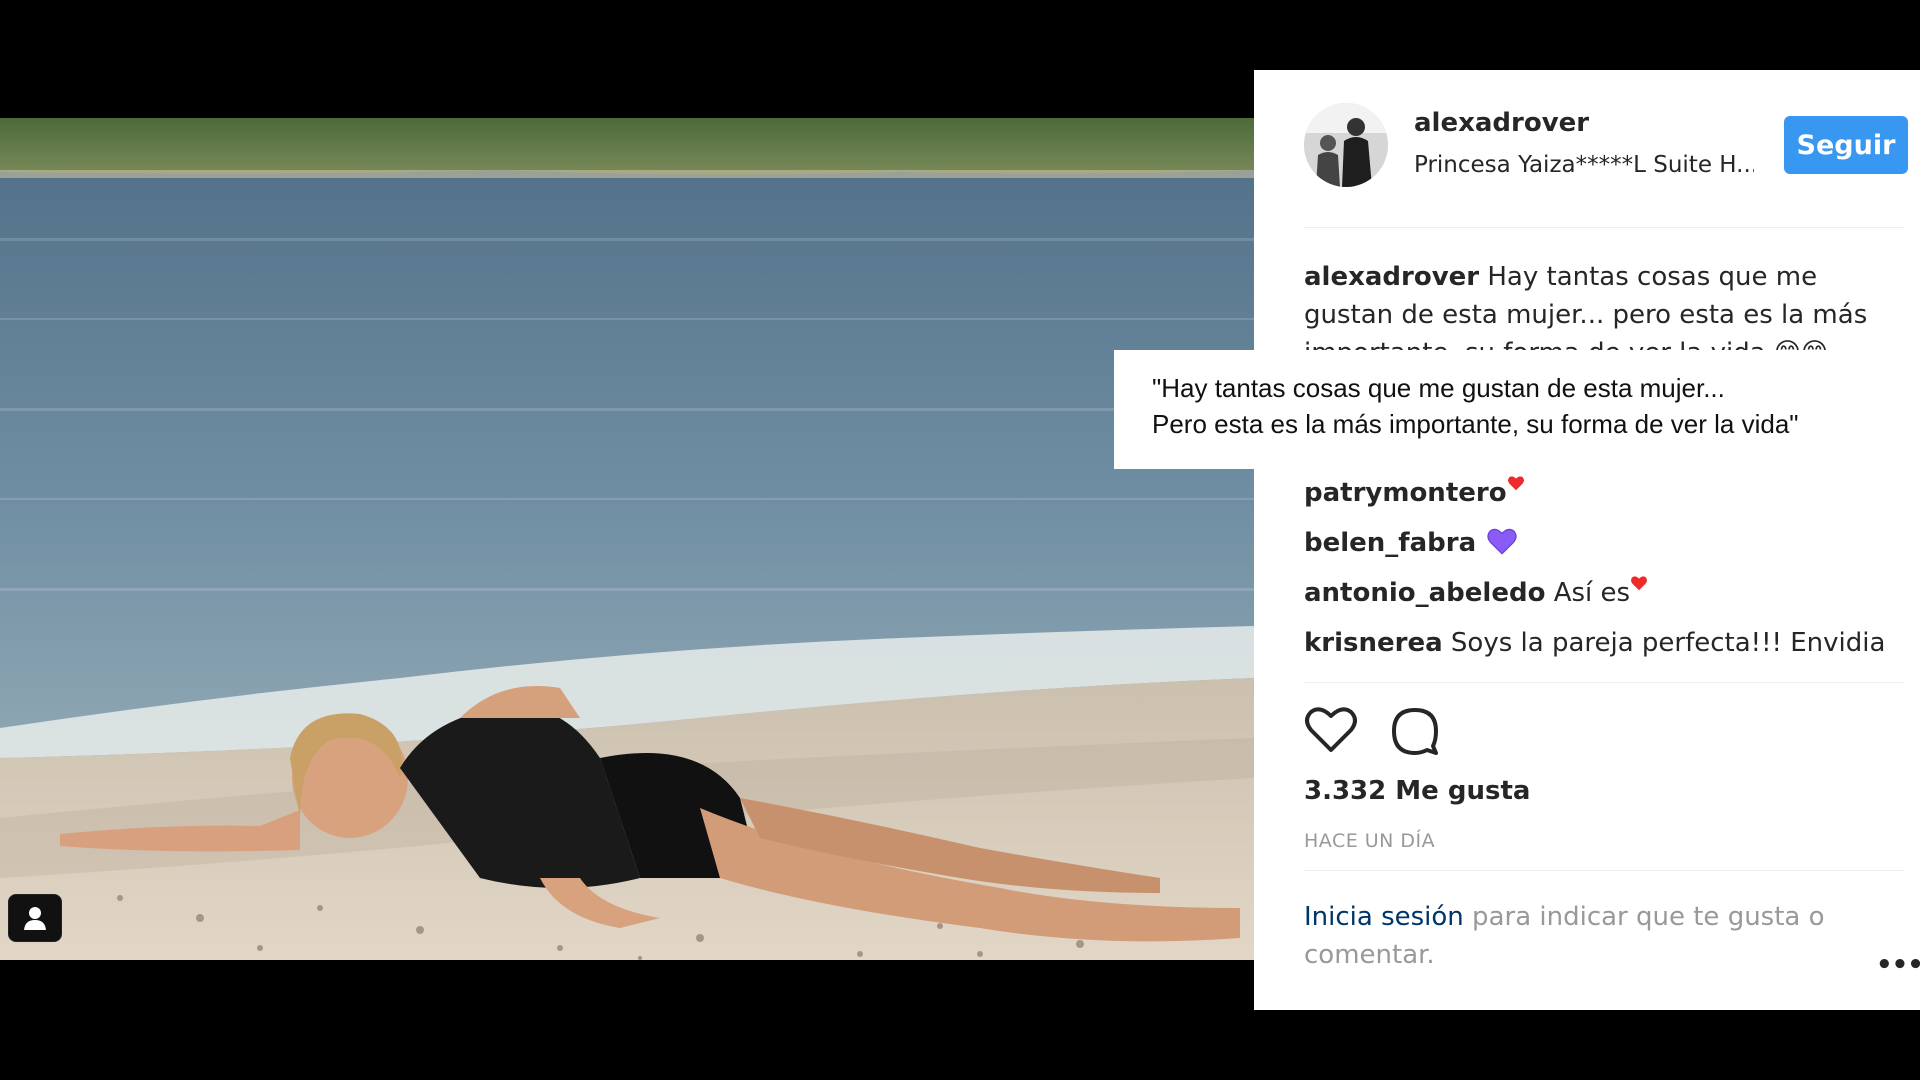 This screenshot has height=1080, width=1920. Describe the element at coordinates (1846, 145) in the screenshot. I see `follow-button: Seguir` at that location.